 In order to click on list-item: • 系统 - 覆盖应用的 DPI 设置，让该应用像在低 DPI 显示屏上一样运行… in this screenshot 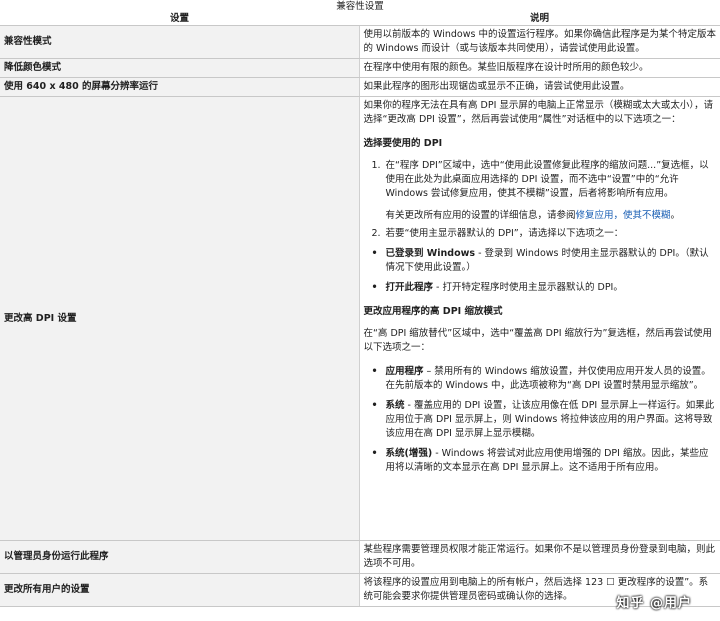, I will do `click(543, 419)`.